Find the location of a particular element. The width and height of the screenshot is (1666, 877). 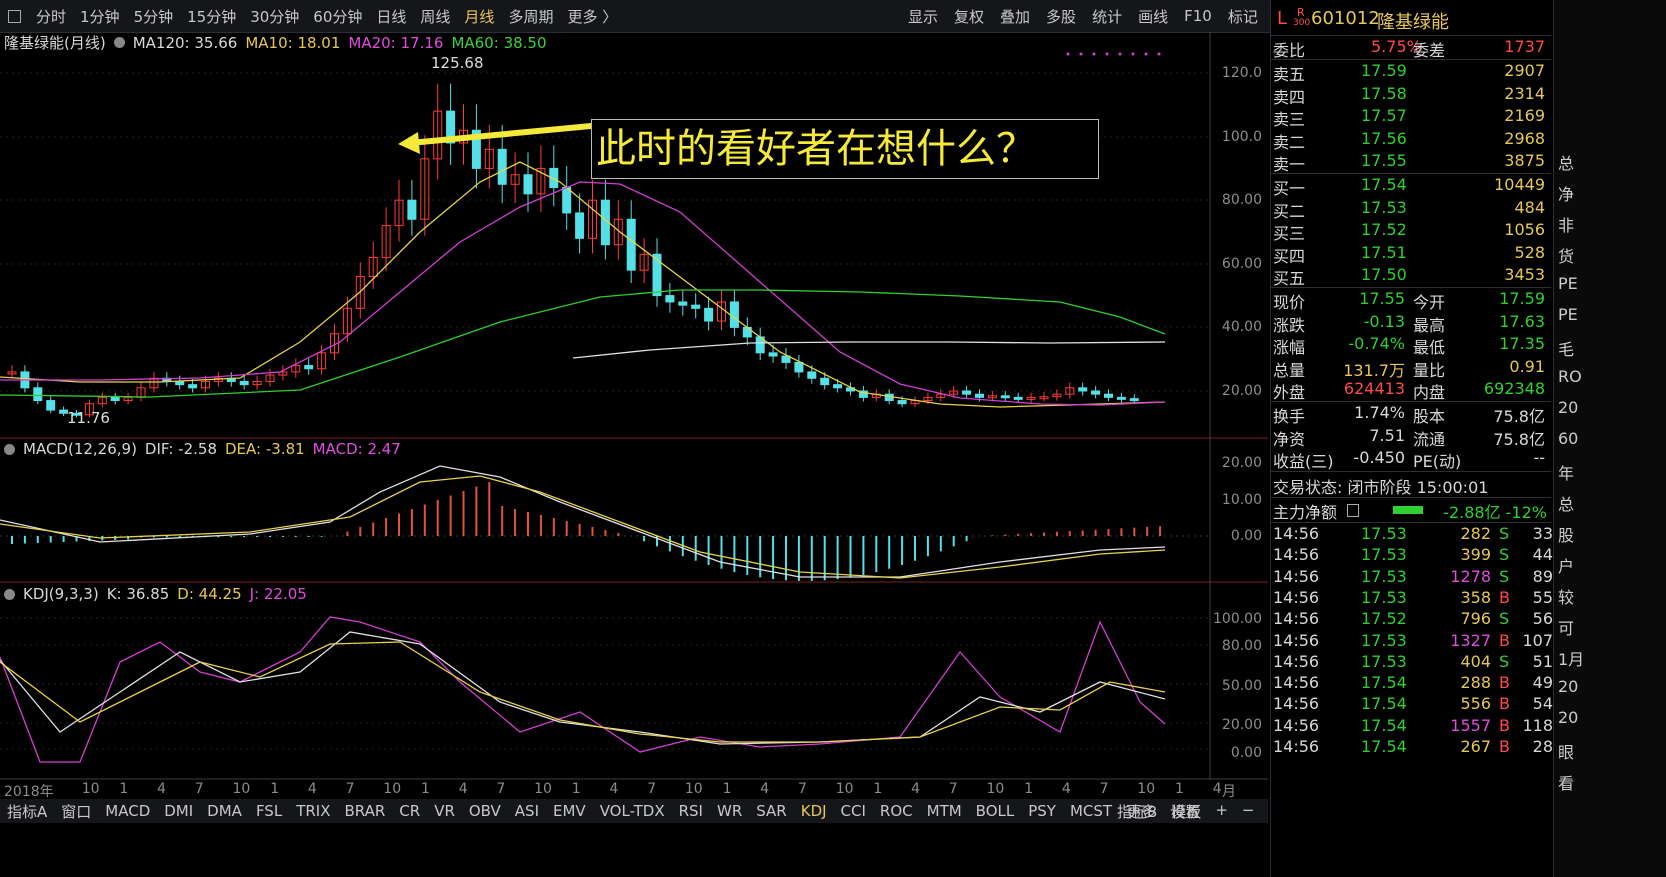

quote-label: 现价 is located at coordinates (1289, 302).